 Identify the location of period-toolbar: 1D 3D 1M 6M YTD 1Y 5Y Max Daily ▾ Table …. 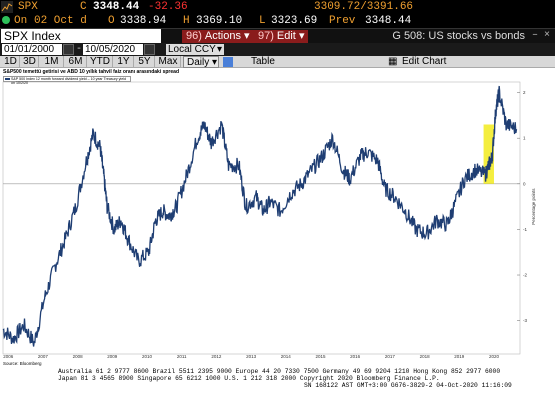
(277, 62).